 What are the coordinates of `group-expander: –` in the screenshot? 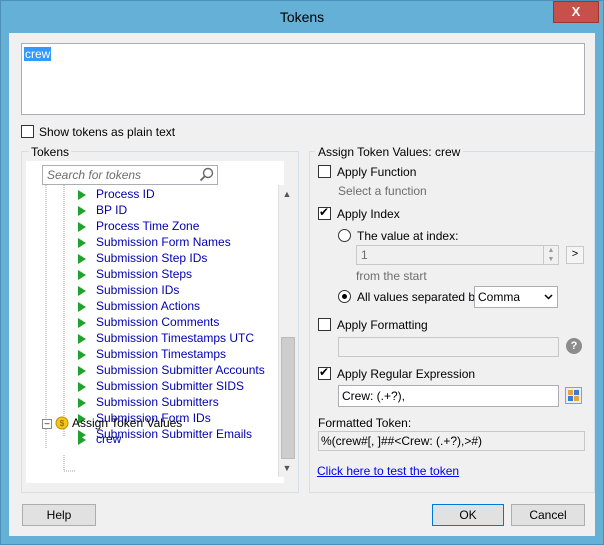 It's located at (47, 424).